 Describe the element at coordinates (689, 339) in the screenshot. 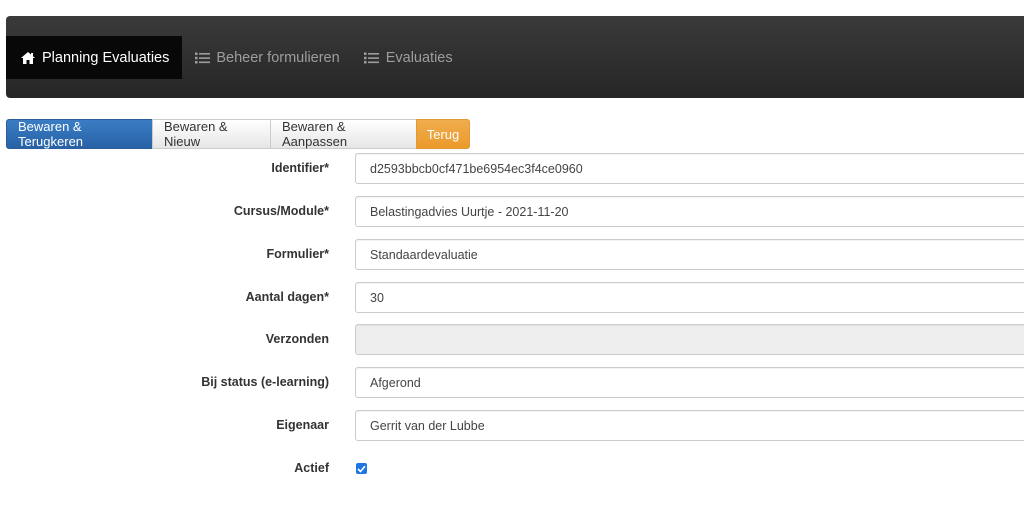

I see `sent-input` at that location.